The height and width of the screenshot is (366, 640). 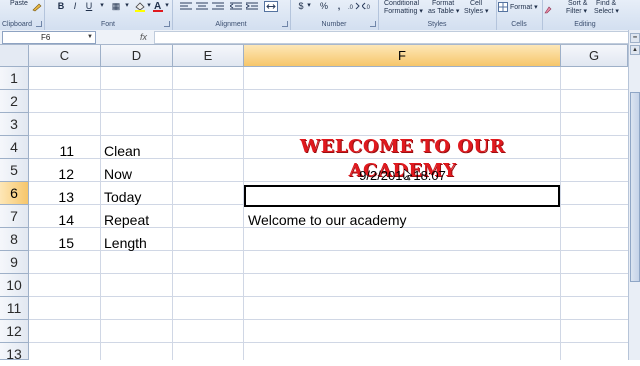 I want to click on editing-group: Sort & Filter ▾ Find & Select ▾ Editing, so click(x=585, y=15).